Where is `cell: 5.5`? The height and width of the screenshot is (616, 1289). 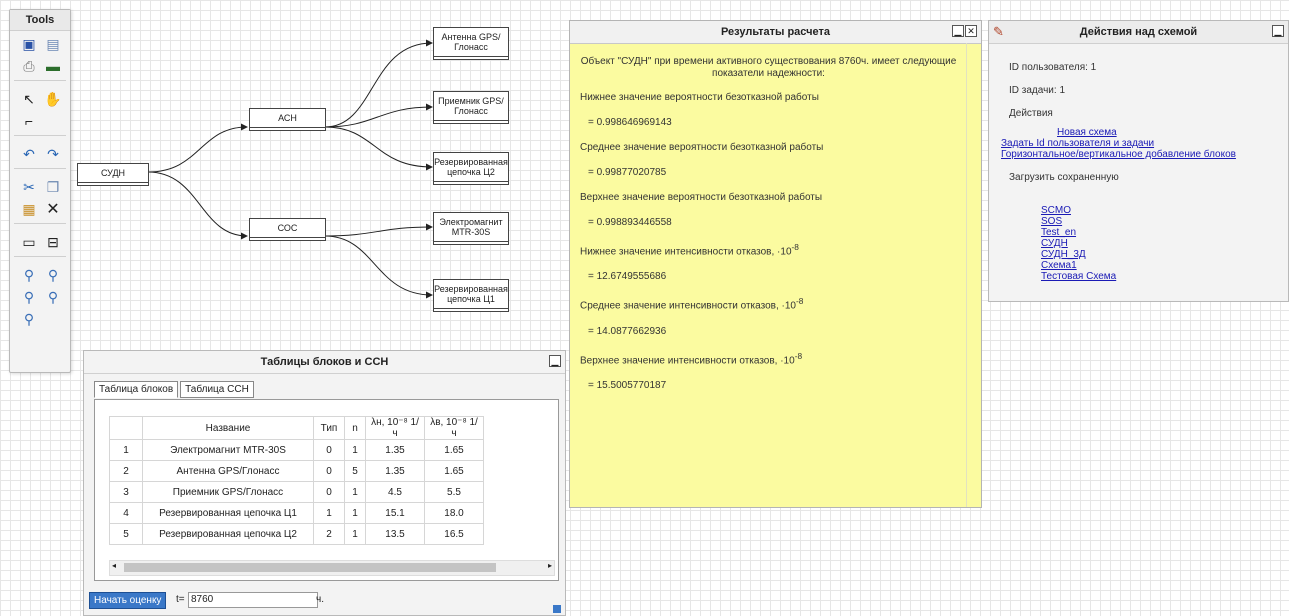 cell: 5.5 is located at coordinates (454, 492).